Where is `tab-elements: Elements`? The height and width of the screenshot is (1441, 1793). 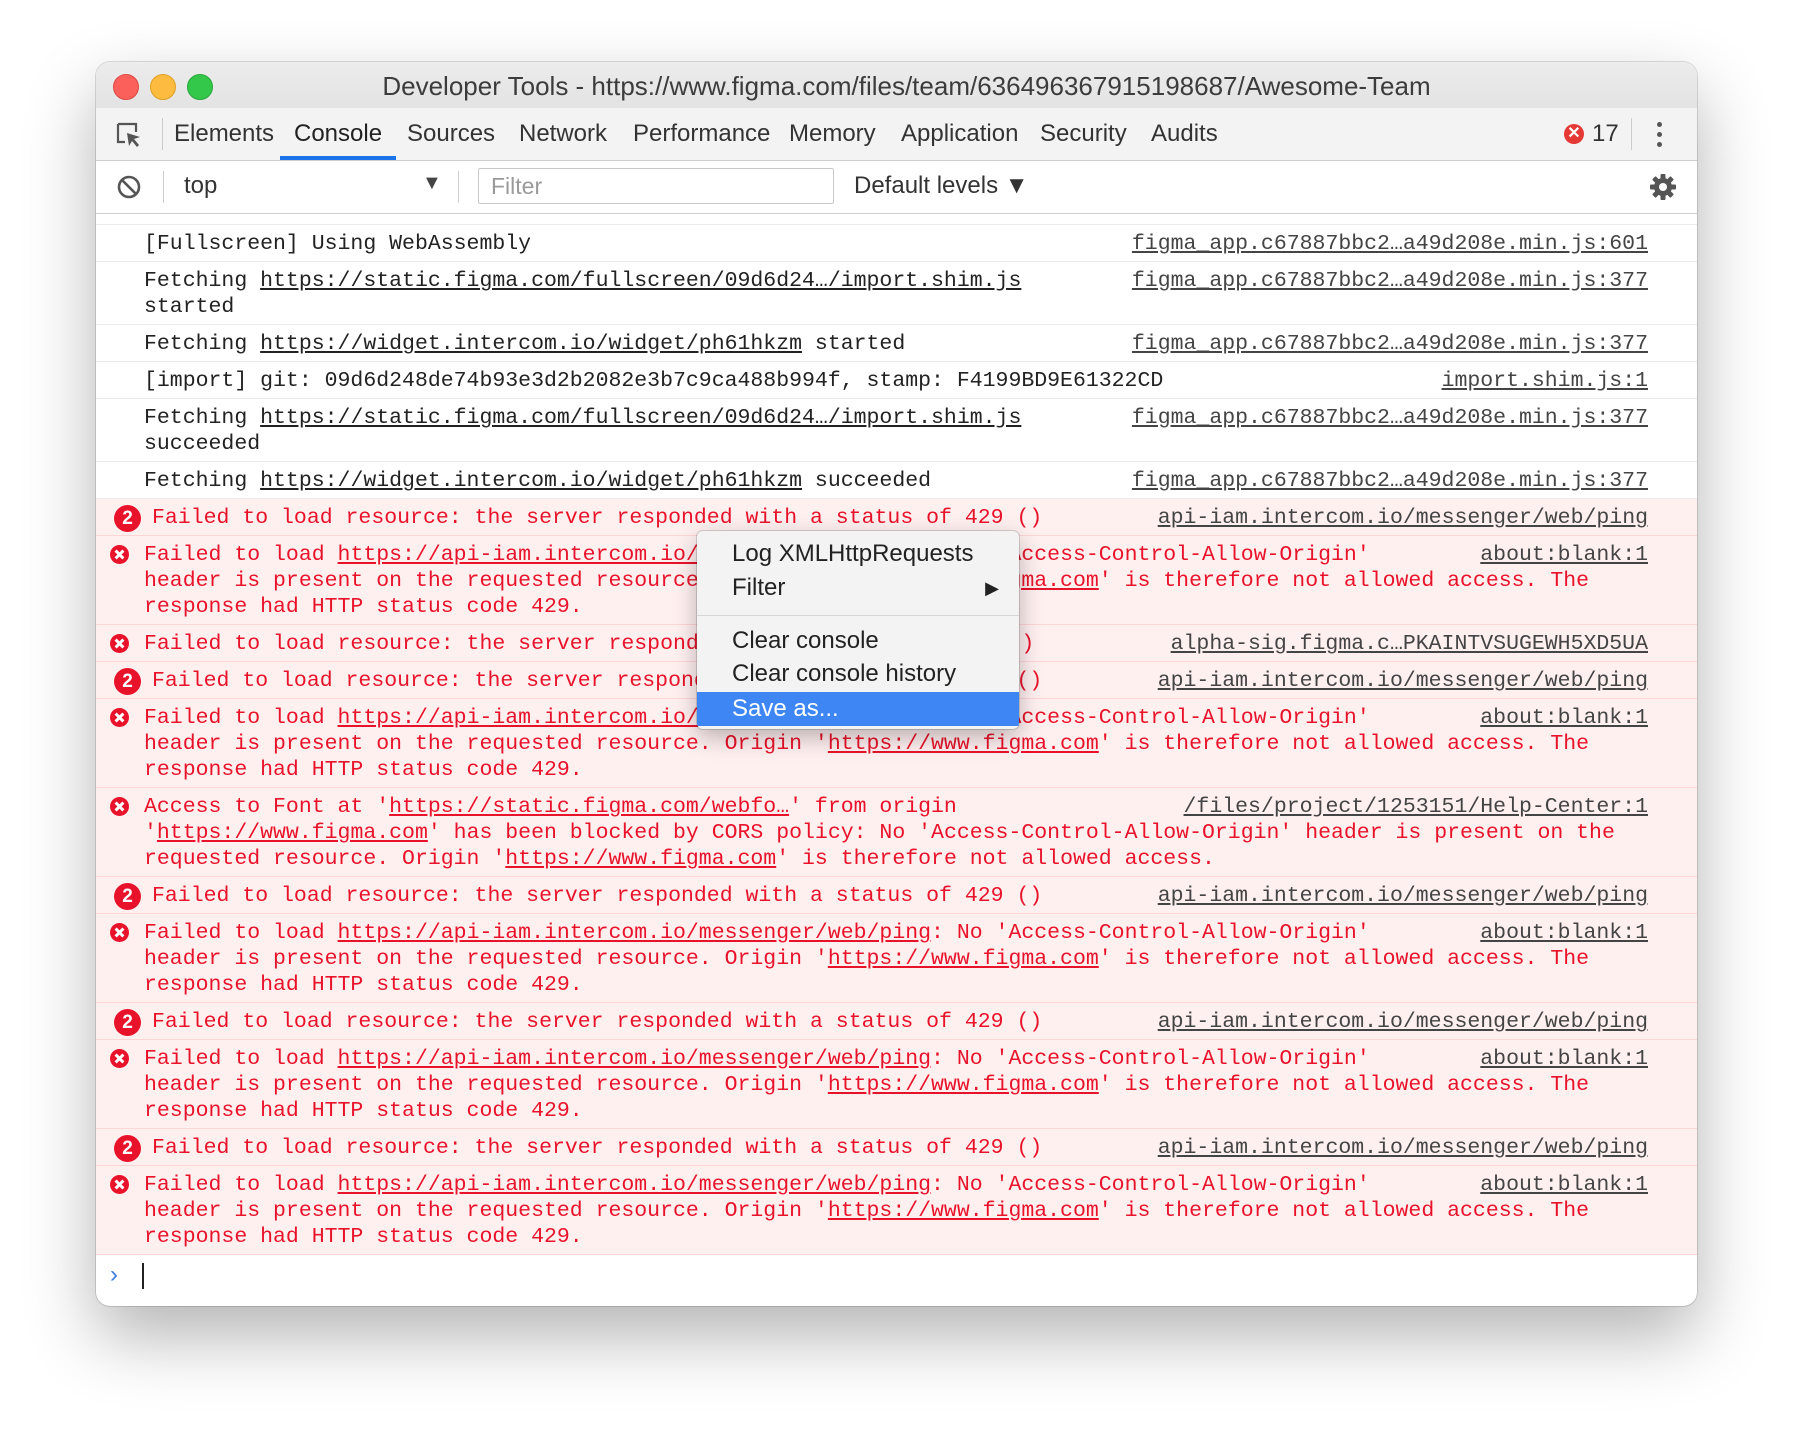 tab-elements: Elements is located at coordinates (224, 134).